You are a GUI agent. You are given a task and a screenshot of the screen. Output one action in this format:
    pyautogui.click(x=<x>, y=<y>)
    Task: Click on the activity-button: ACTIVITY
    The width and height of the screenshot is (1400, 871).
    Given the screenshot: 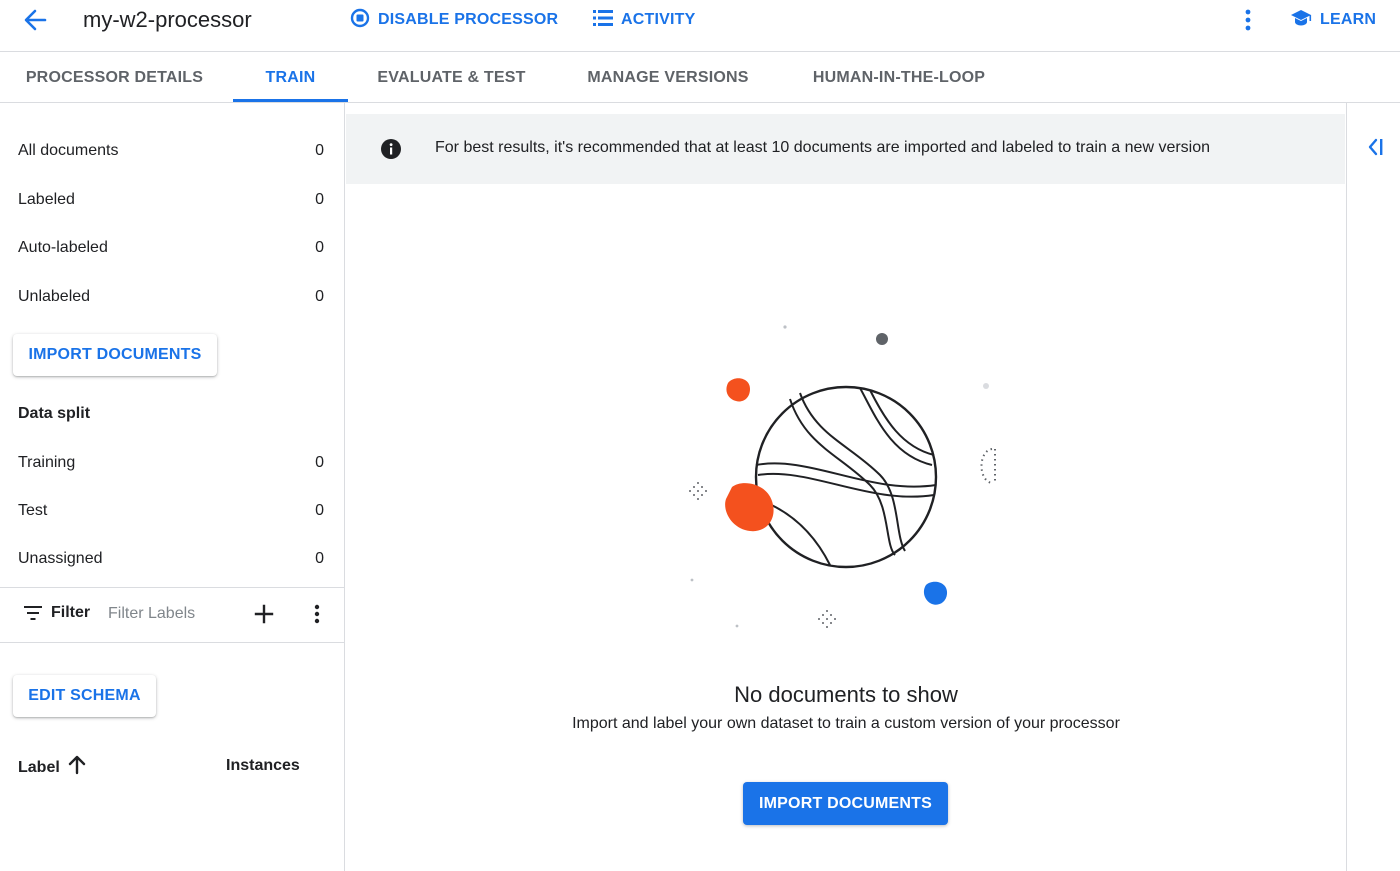 What is the action you would take?
    pyautogui.click(x=644, y=20)
    